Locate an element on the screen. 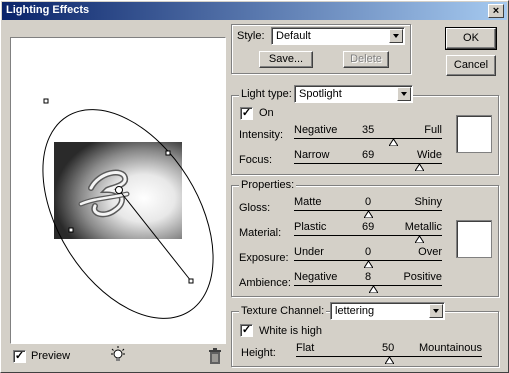 The height and width of the screenshot is (373, 509). ambience-track is located at coordinates (368, 285).